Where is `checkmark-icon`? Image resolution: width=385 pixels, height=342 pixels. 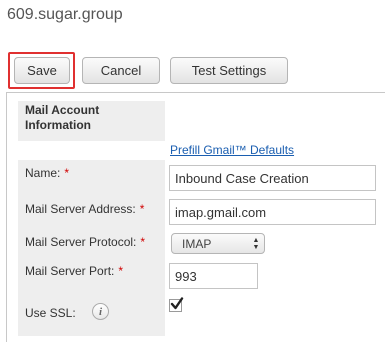 checkmark-icon is located at coordinates (177, 303).